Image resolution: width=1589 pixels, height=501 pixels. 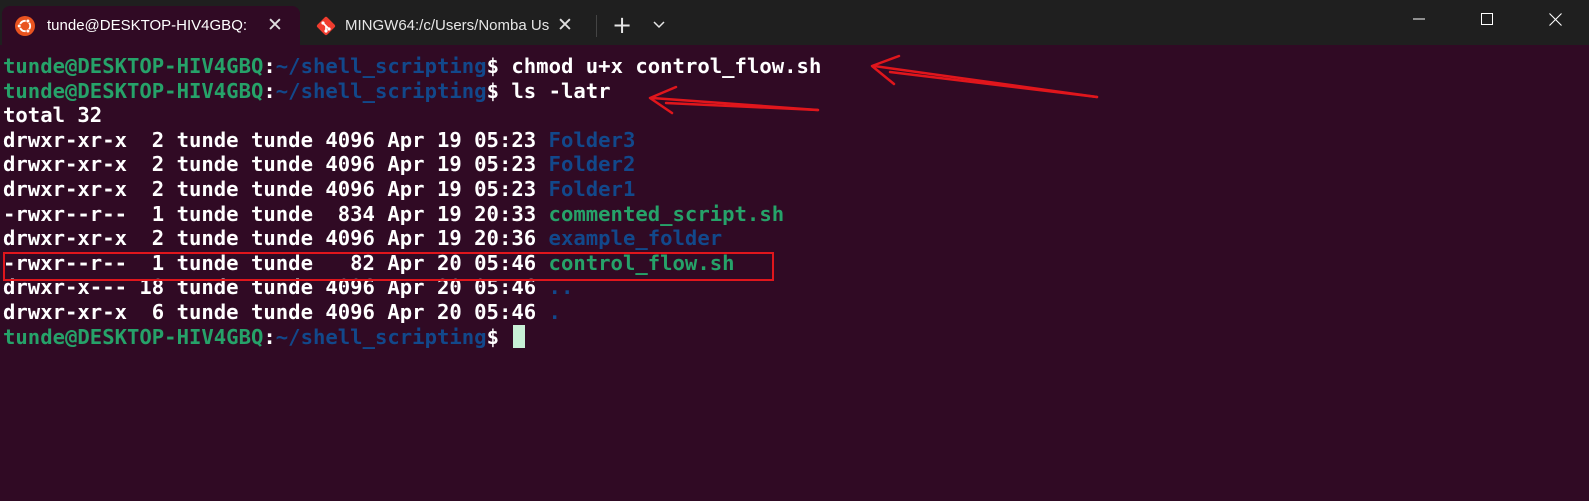 I want to click on close-icon, so click(x=1555, y=19).